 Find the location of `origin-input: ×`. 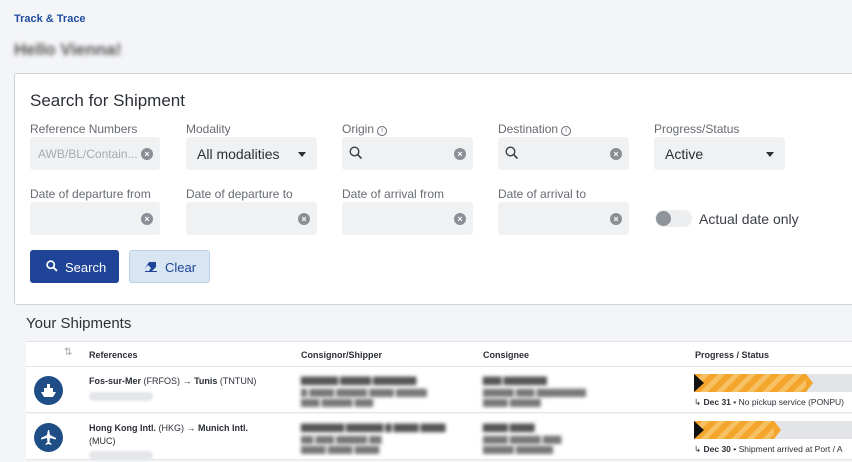

origin-input: × is located at coordinates (407, 153).